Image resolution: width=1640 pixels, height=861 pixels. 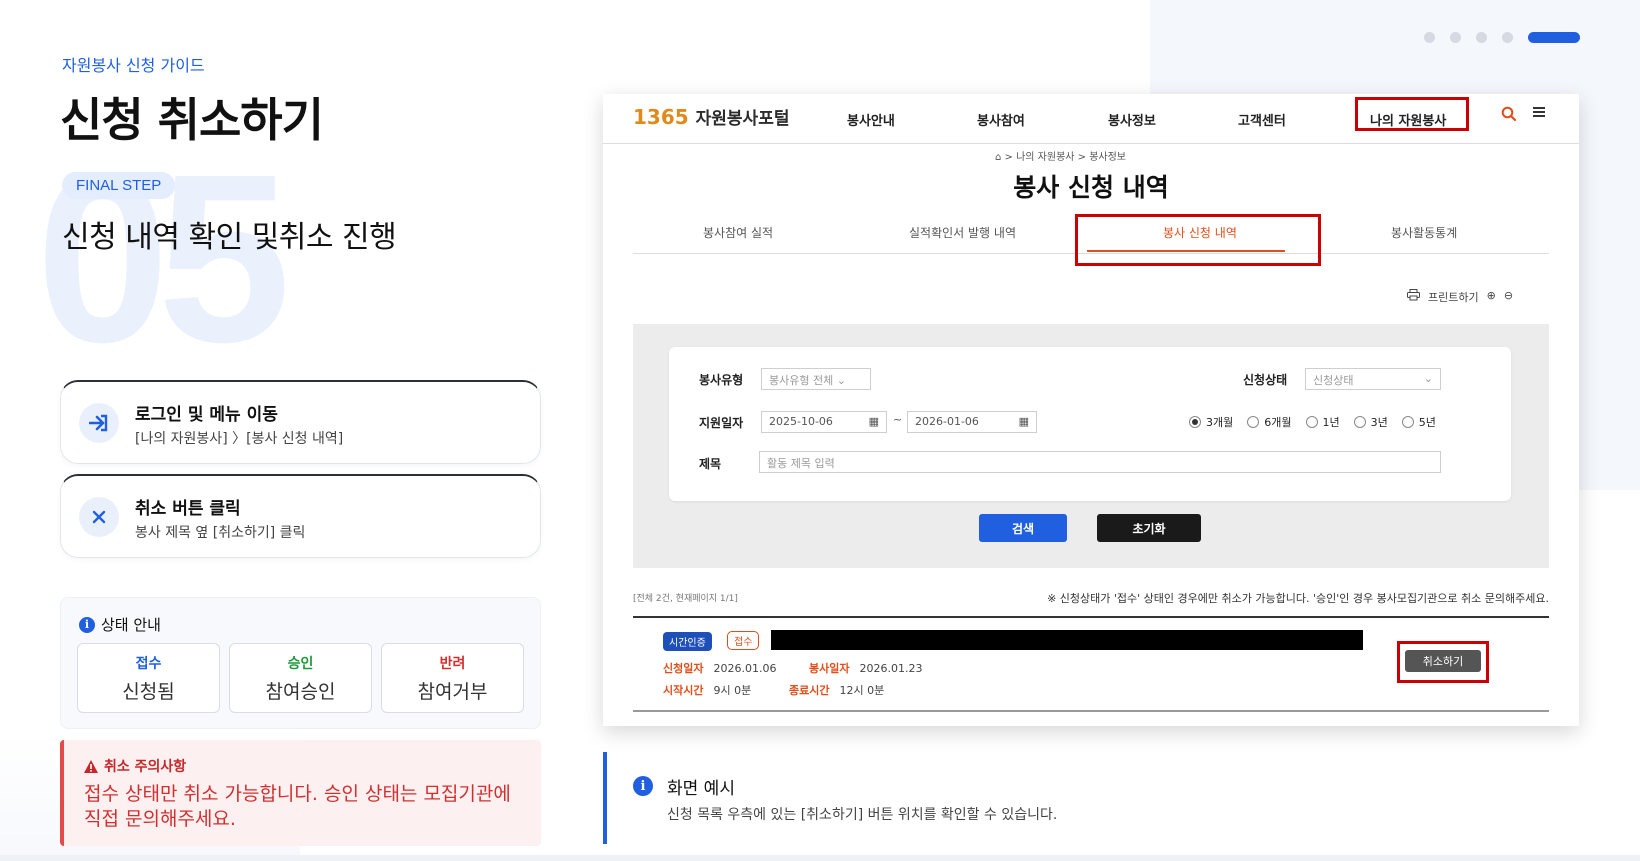 What do you see at coordinates (1091, 143) in the screenshot?
I see `nav-divider` at bounding box center [1091, 143].